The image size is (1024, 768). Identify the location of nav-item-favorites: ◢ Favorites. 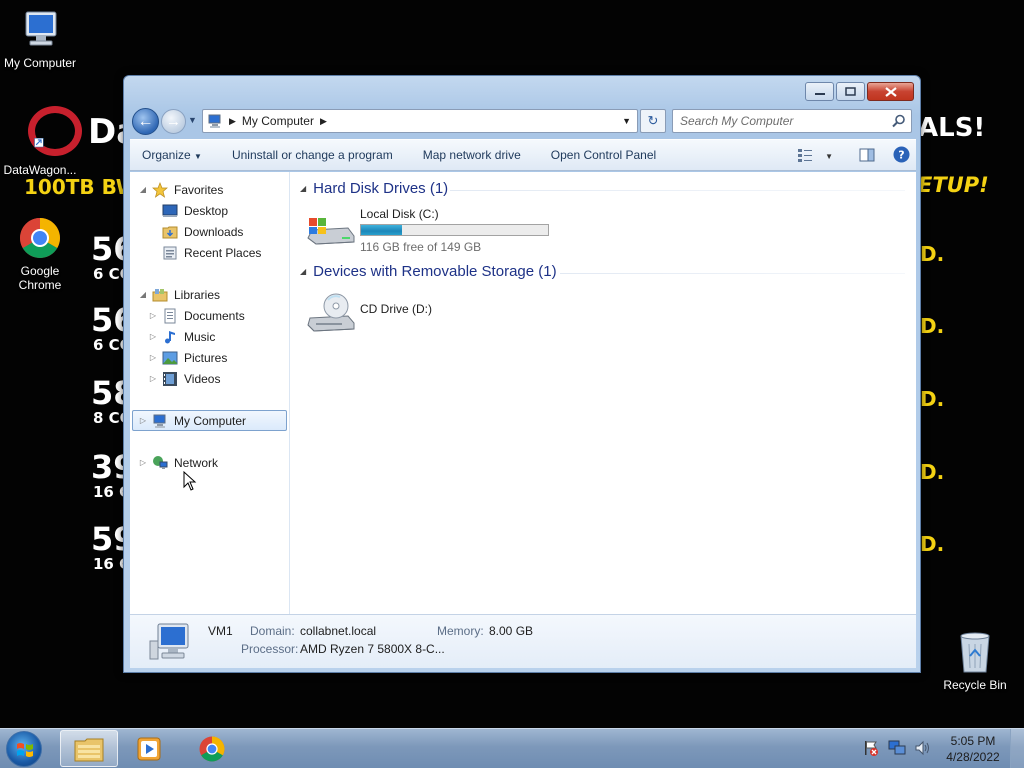
(180, 189).